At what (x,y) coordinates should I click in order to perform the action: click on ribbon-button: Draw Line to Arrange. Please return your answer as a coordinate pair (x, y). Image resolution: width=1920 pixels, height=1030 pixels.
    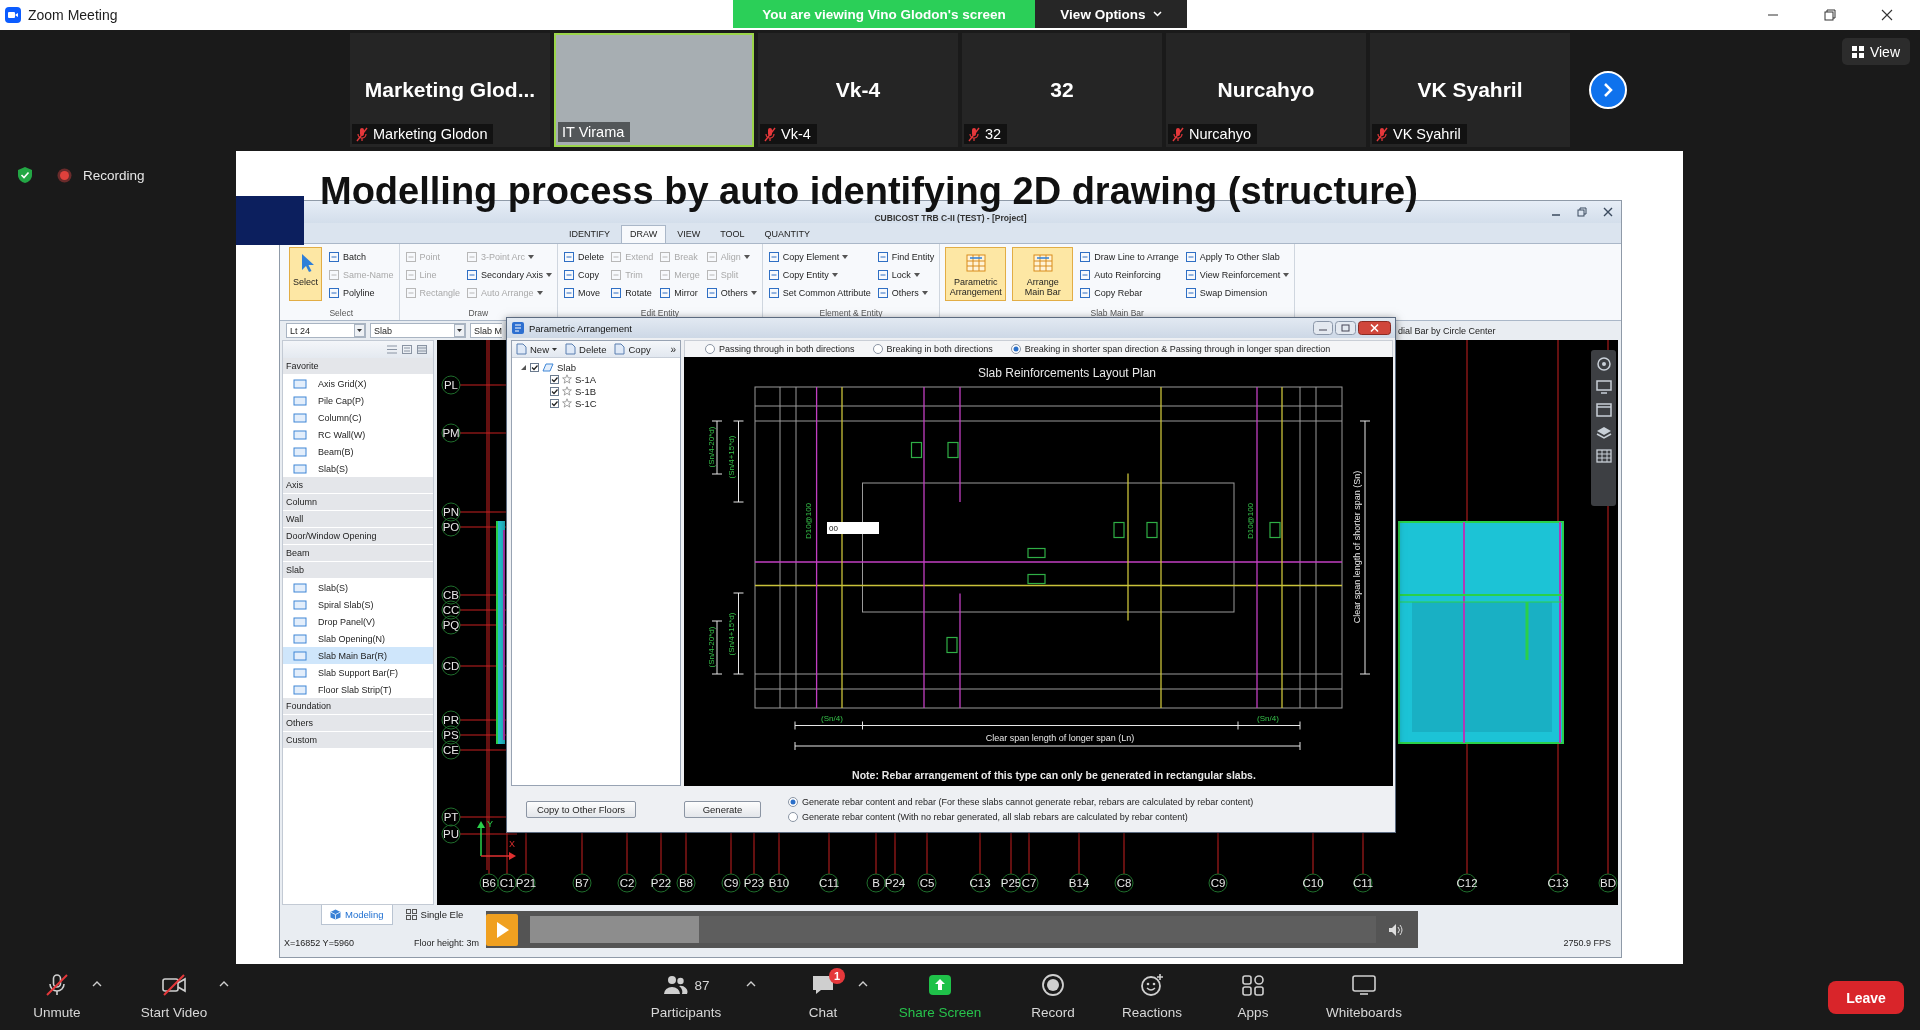
    Looking at the image, I should click on (1129, 256).